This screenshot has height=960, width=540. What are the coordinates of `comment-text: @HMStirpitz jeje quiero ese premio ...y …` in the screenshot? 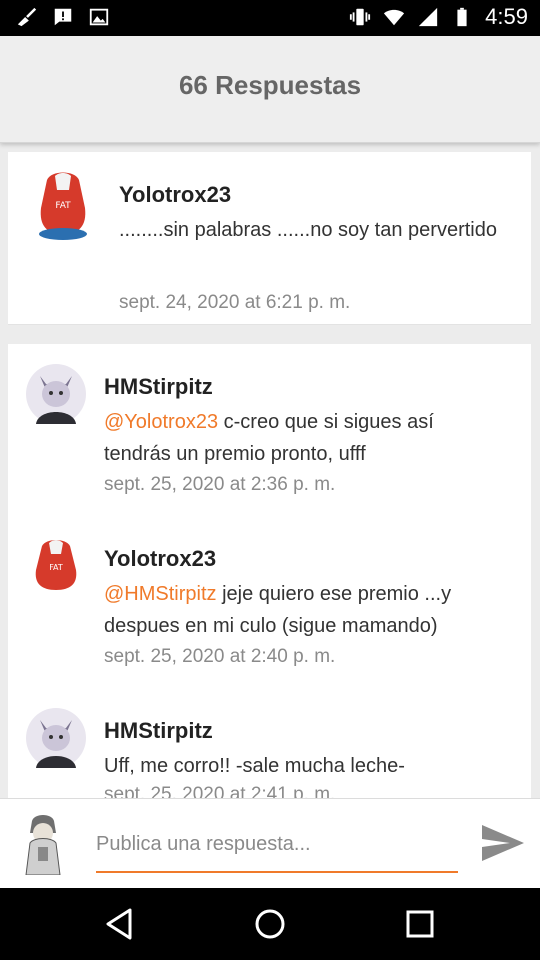 It's located at (304, 610).